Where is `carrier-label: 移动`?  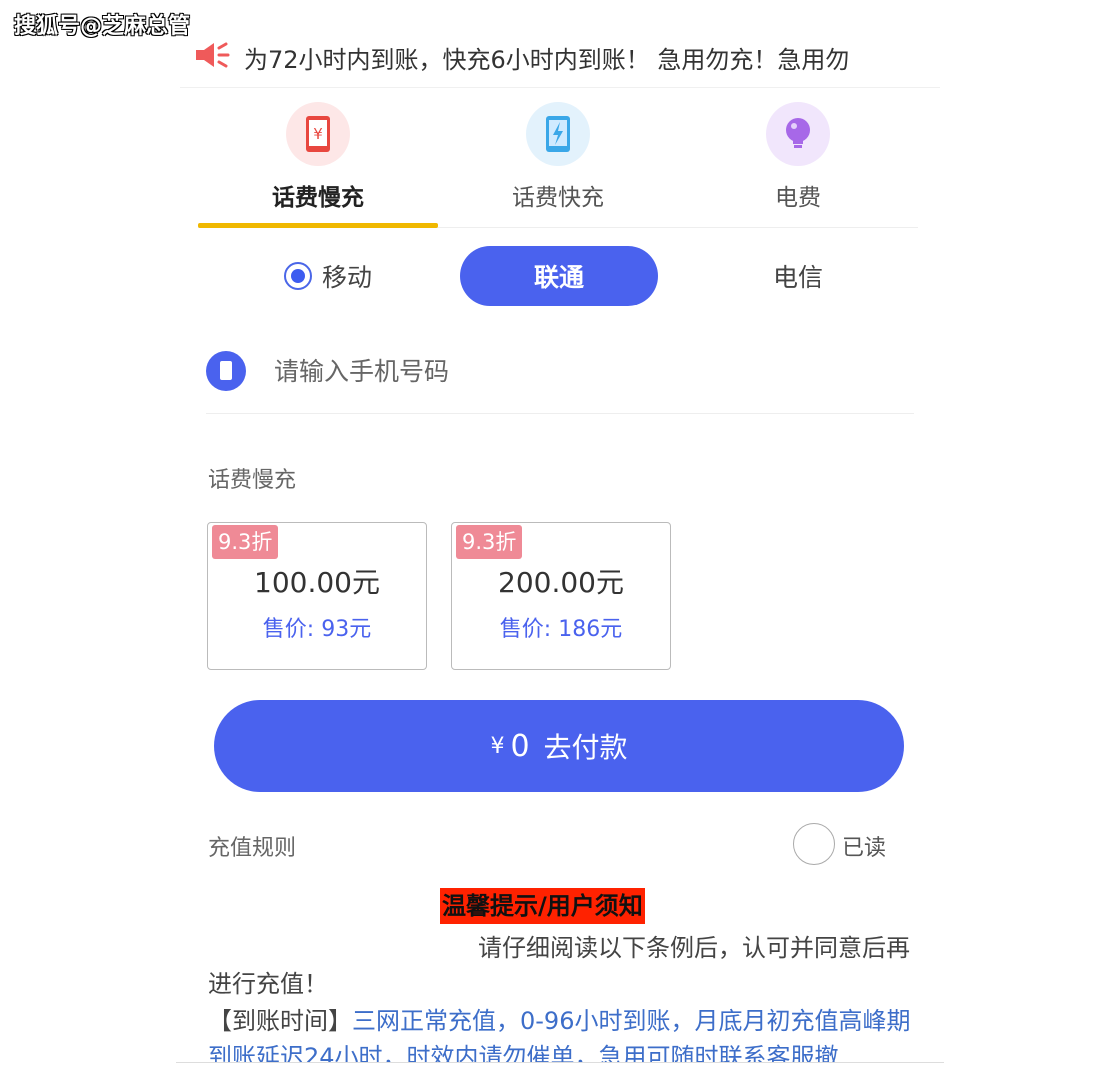 carrier-label: 移动 is located at coordinates (346, 277).